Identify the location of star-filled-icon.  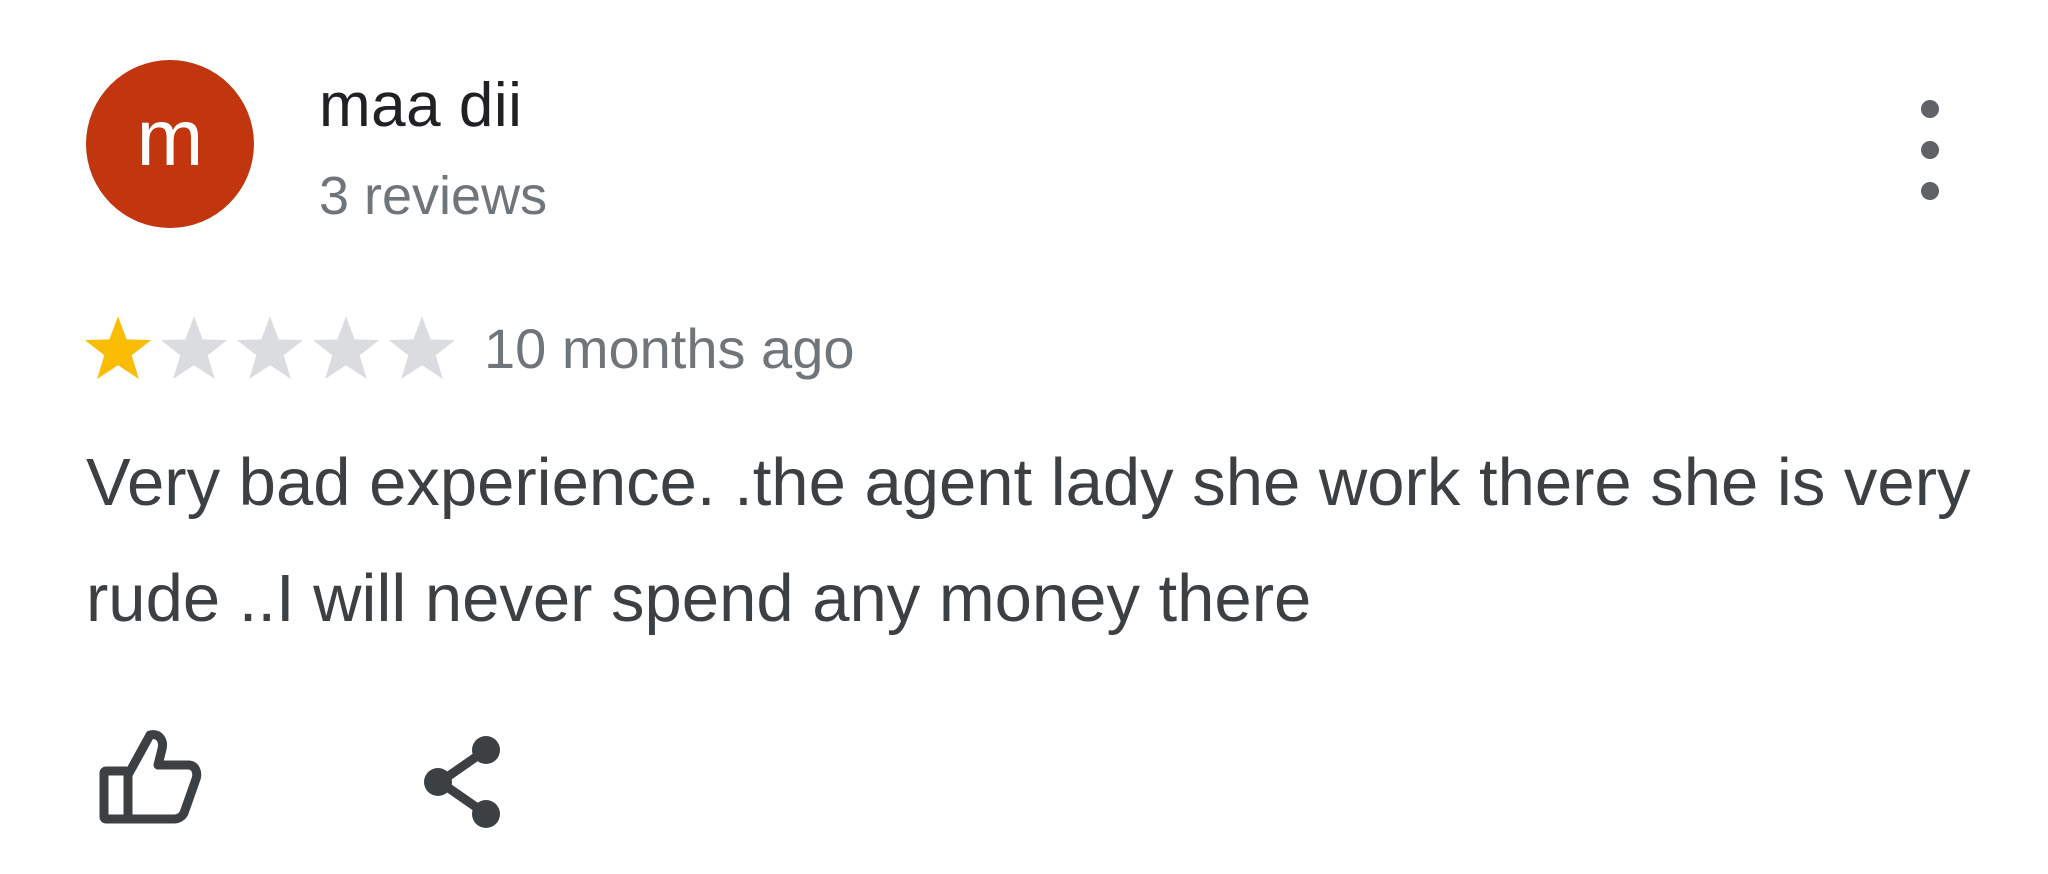
(118, 347).